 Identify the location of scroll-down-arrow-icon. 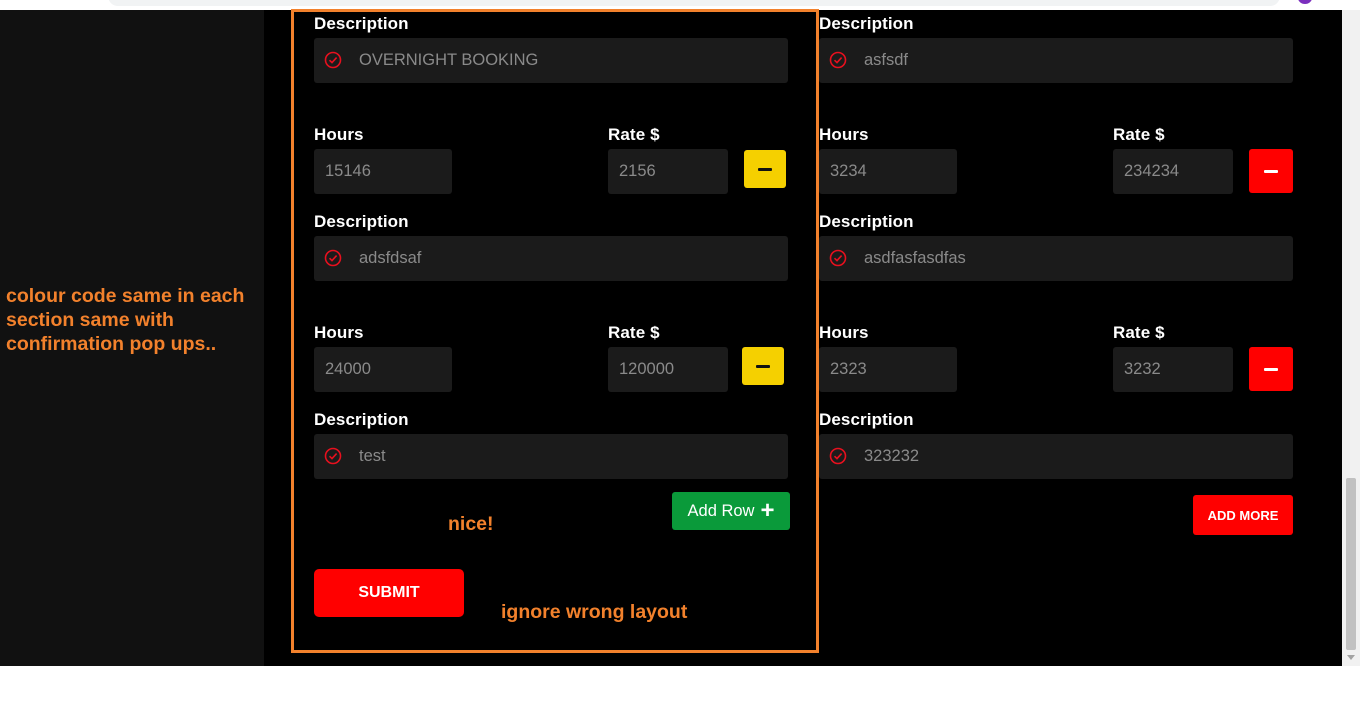
(1351, 657).